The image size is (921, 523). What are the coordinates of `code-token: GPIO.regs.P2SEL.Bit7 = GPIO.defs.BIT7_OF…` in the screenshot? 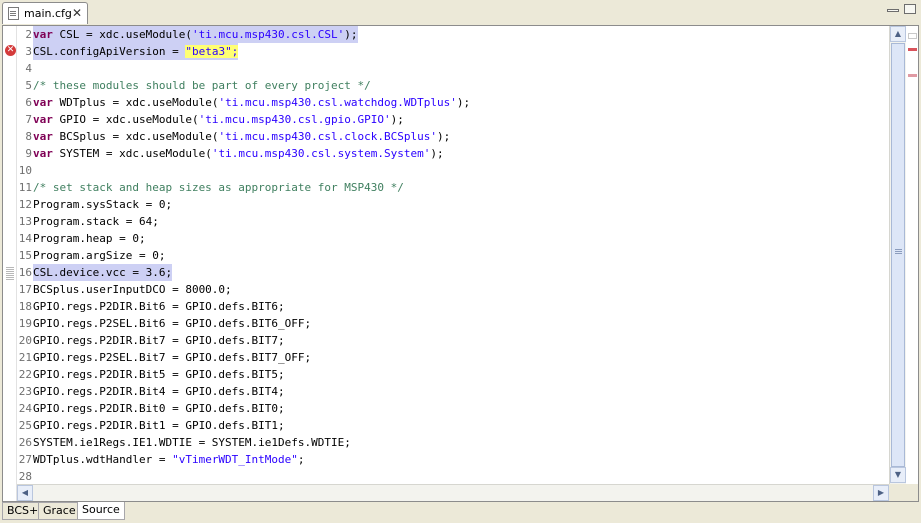 It's located at (172, 357).